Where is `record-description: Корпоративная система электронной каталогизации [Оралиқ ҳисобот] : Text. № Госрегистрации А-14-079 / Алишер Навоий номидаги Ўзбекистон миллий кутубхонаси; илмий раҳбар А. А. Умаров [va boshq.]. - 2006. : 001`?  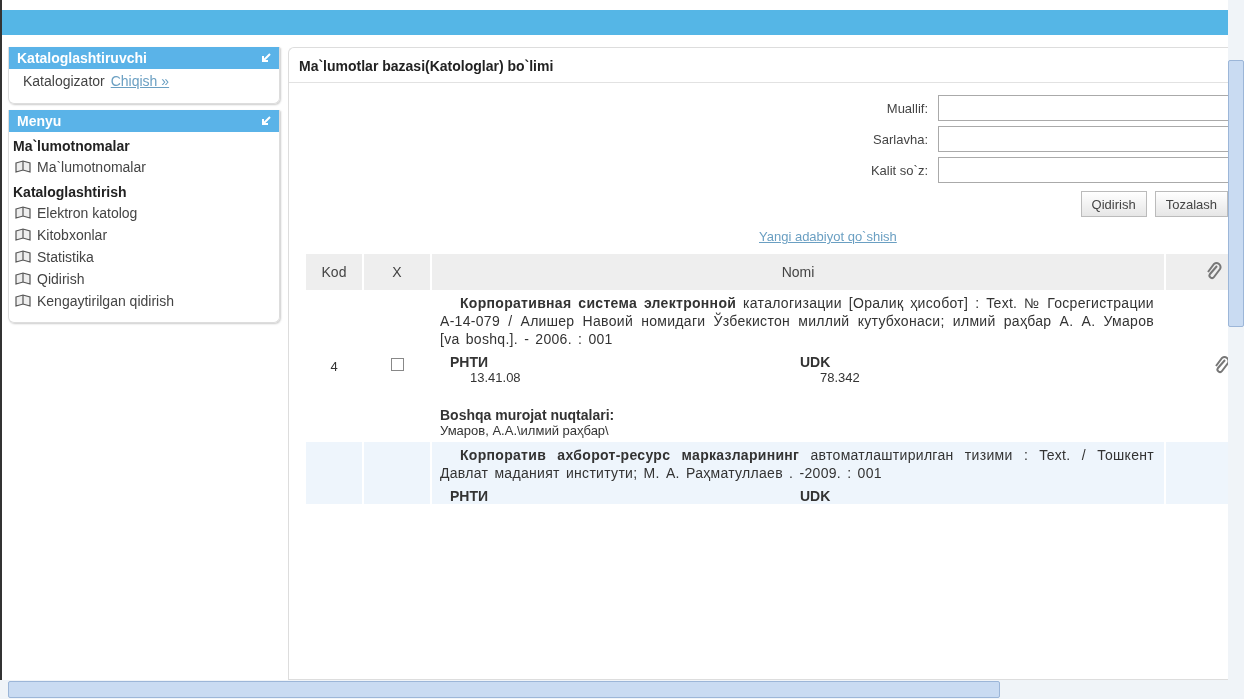
record-description: Корпоративная система электронной каталогизации [Оралиқ ҳисобот] : Text. № Госрегистрации А-14-079 / Алишер Навоий номидаги Ўзбекистон миллий кутубхонаси; илмий раҳбар А. А. Умаров [va boshq.]. - 2006. : 001 is located at coordinates (797, 321).